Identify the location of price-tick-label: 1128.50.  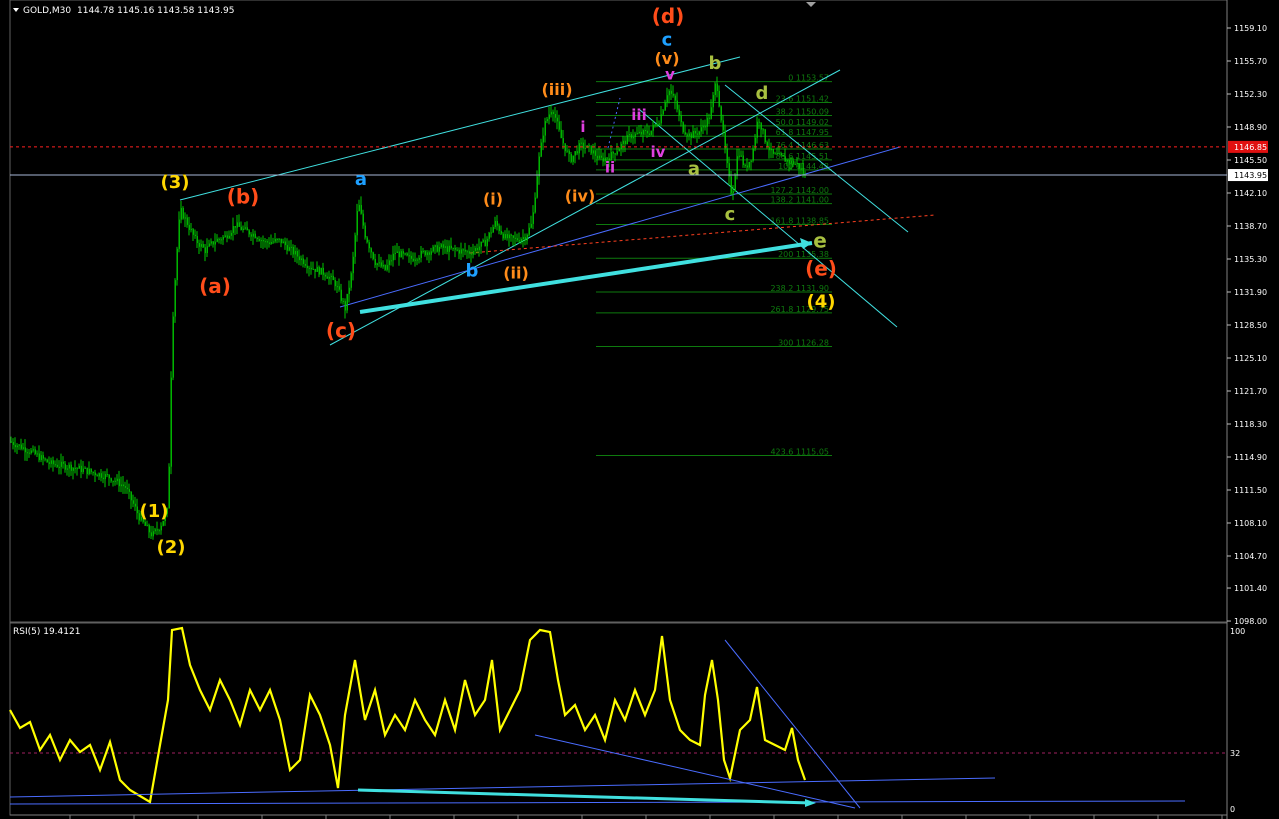
(1250, 325).